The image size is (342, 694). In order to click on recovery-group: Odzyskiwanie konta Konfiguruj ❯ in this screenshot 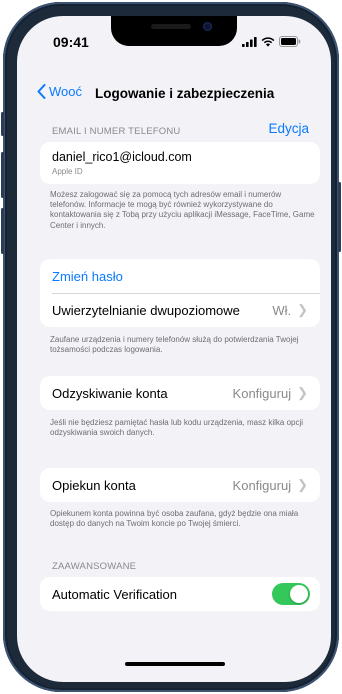, I will do `click(180, 393)`.